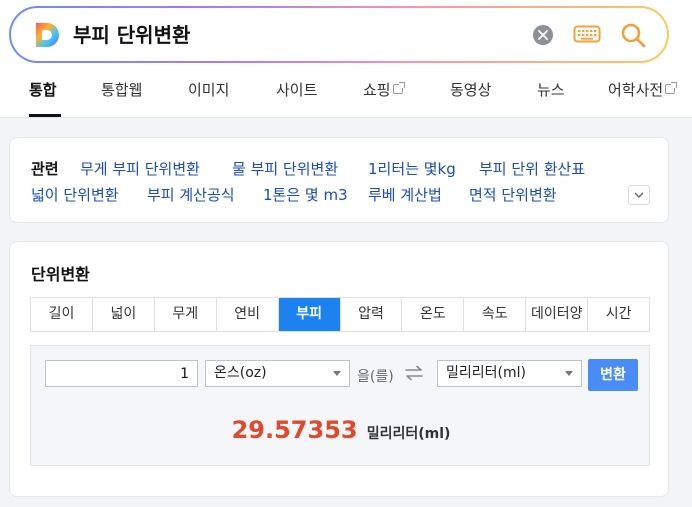 This screenshot has width=692, height=507. Describe the element at coordinates (294, 430) in the screenshot. I see `result-value: 29.57353` at that location.